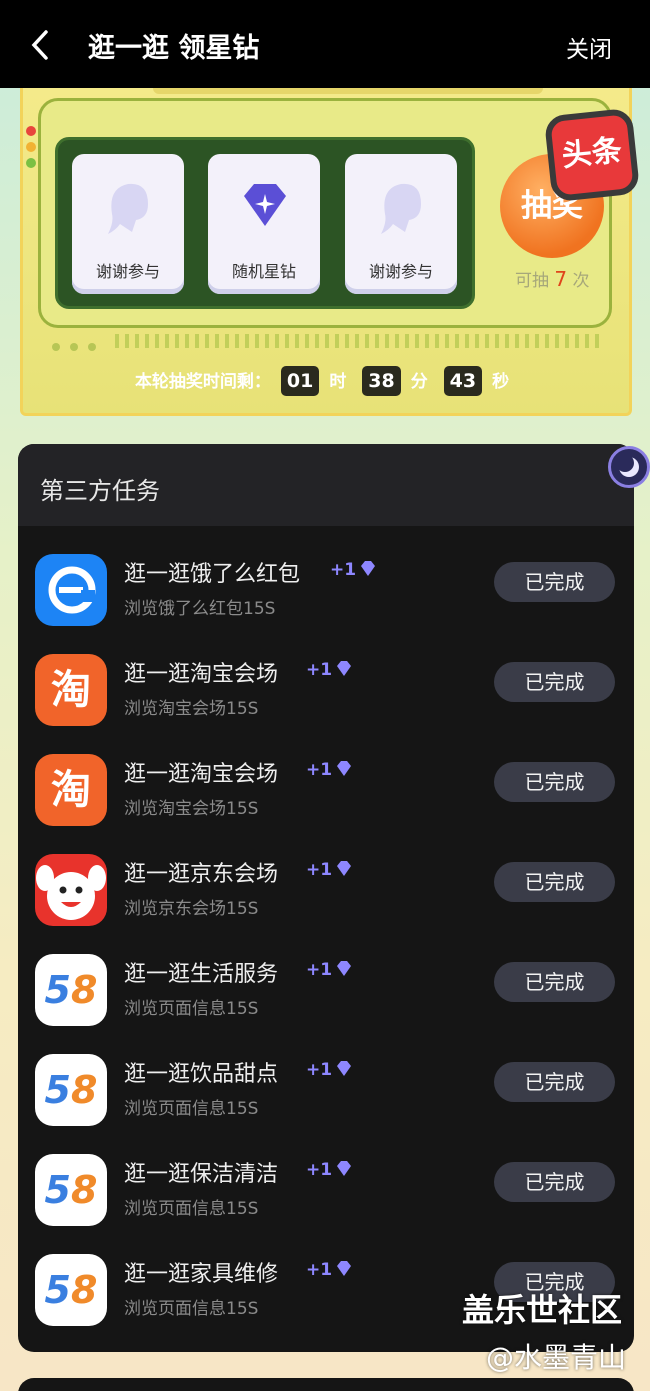 The height and width of the screenshot is (1391, 650). Describe the element at coordinates (191, 909) in the screenshot. I see `task-desc: 浏览京东会场15S` at that location.